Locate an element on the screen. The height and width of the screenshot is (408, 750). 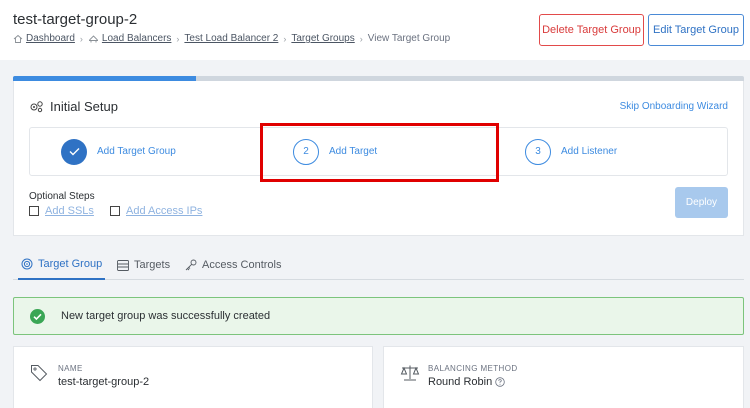
highlight-box is located at coordinates (379, 152).